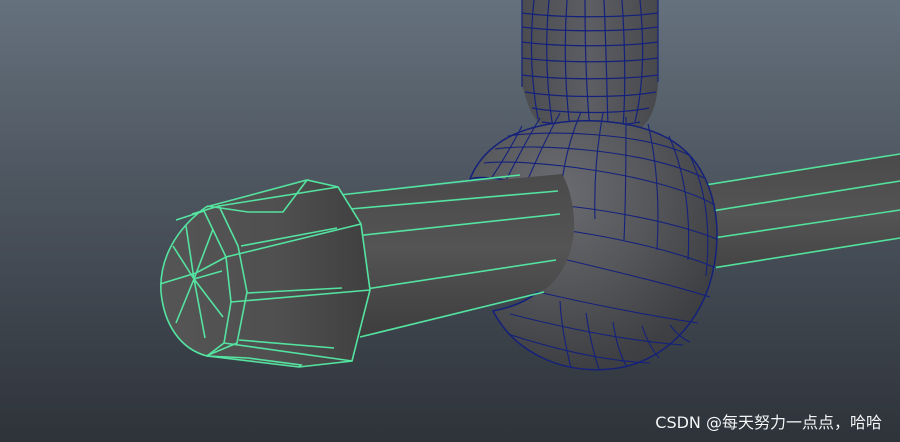  Describe the element at coordinates (590, 65) in the screenshot. I see `ball-joint-post` at that location.